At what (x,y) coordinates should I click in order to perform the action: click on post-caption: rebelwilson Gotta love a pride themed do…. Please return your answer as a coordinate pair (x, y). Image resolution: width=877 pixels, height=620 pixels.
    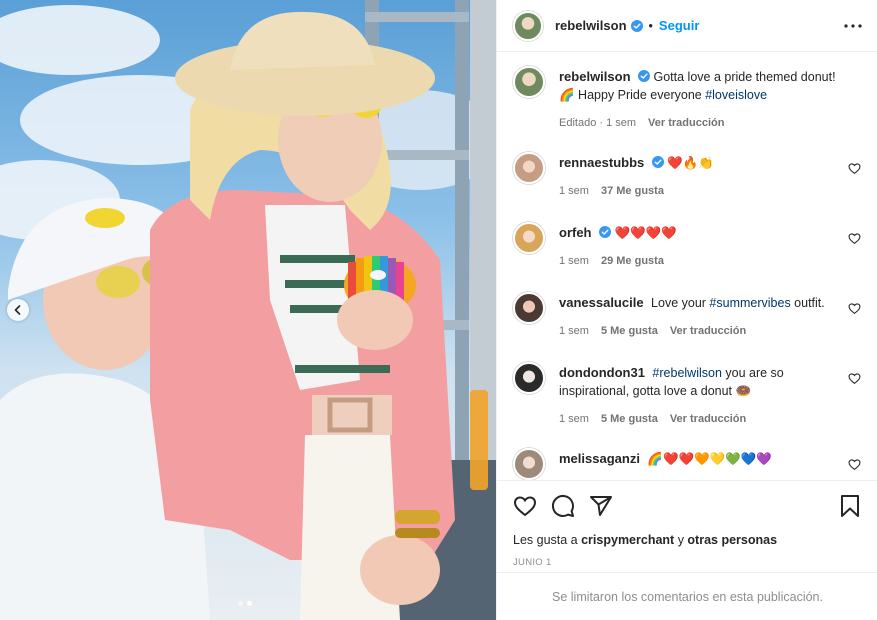
    Looking at the image, I should click on (687, 99).